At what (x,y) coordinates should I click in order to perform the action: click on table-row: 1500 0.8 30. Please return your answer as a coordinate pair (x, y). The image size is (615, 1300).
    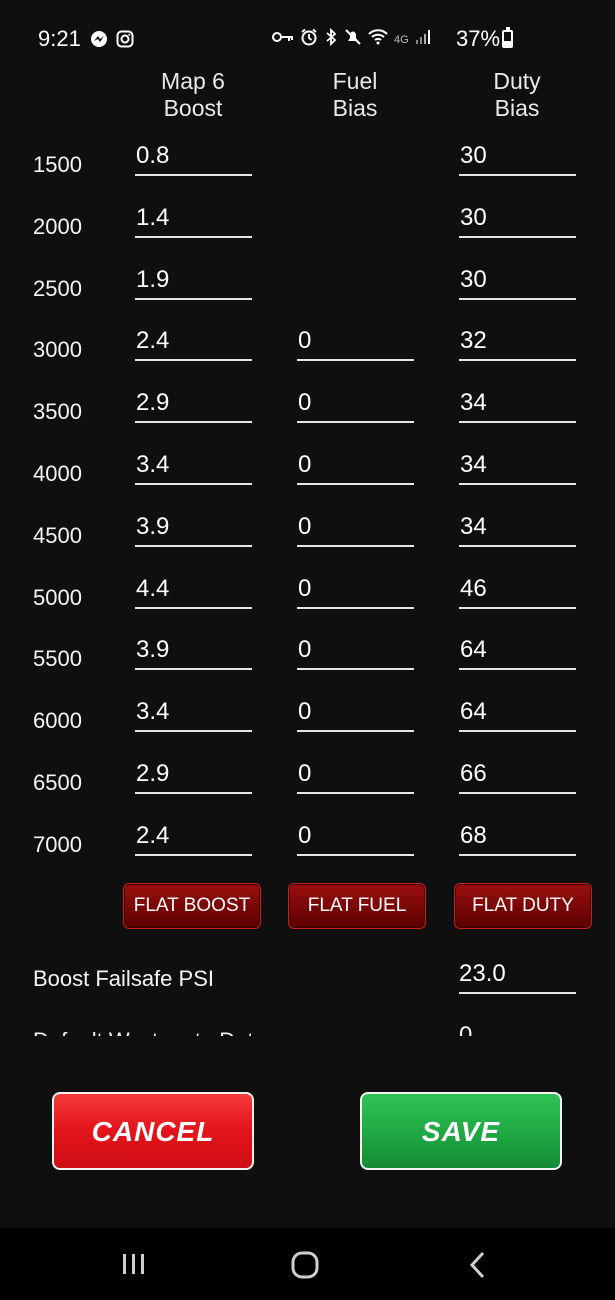
    Looking at the image, I should click on (307, 169).